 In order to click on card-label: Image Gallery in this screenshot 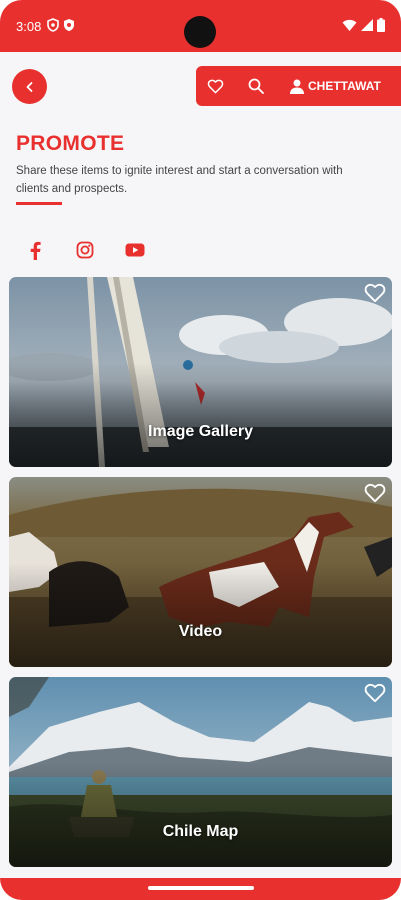, I will do `click(200, 431)`.